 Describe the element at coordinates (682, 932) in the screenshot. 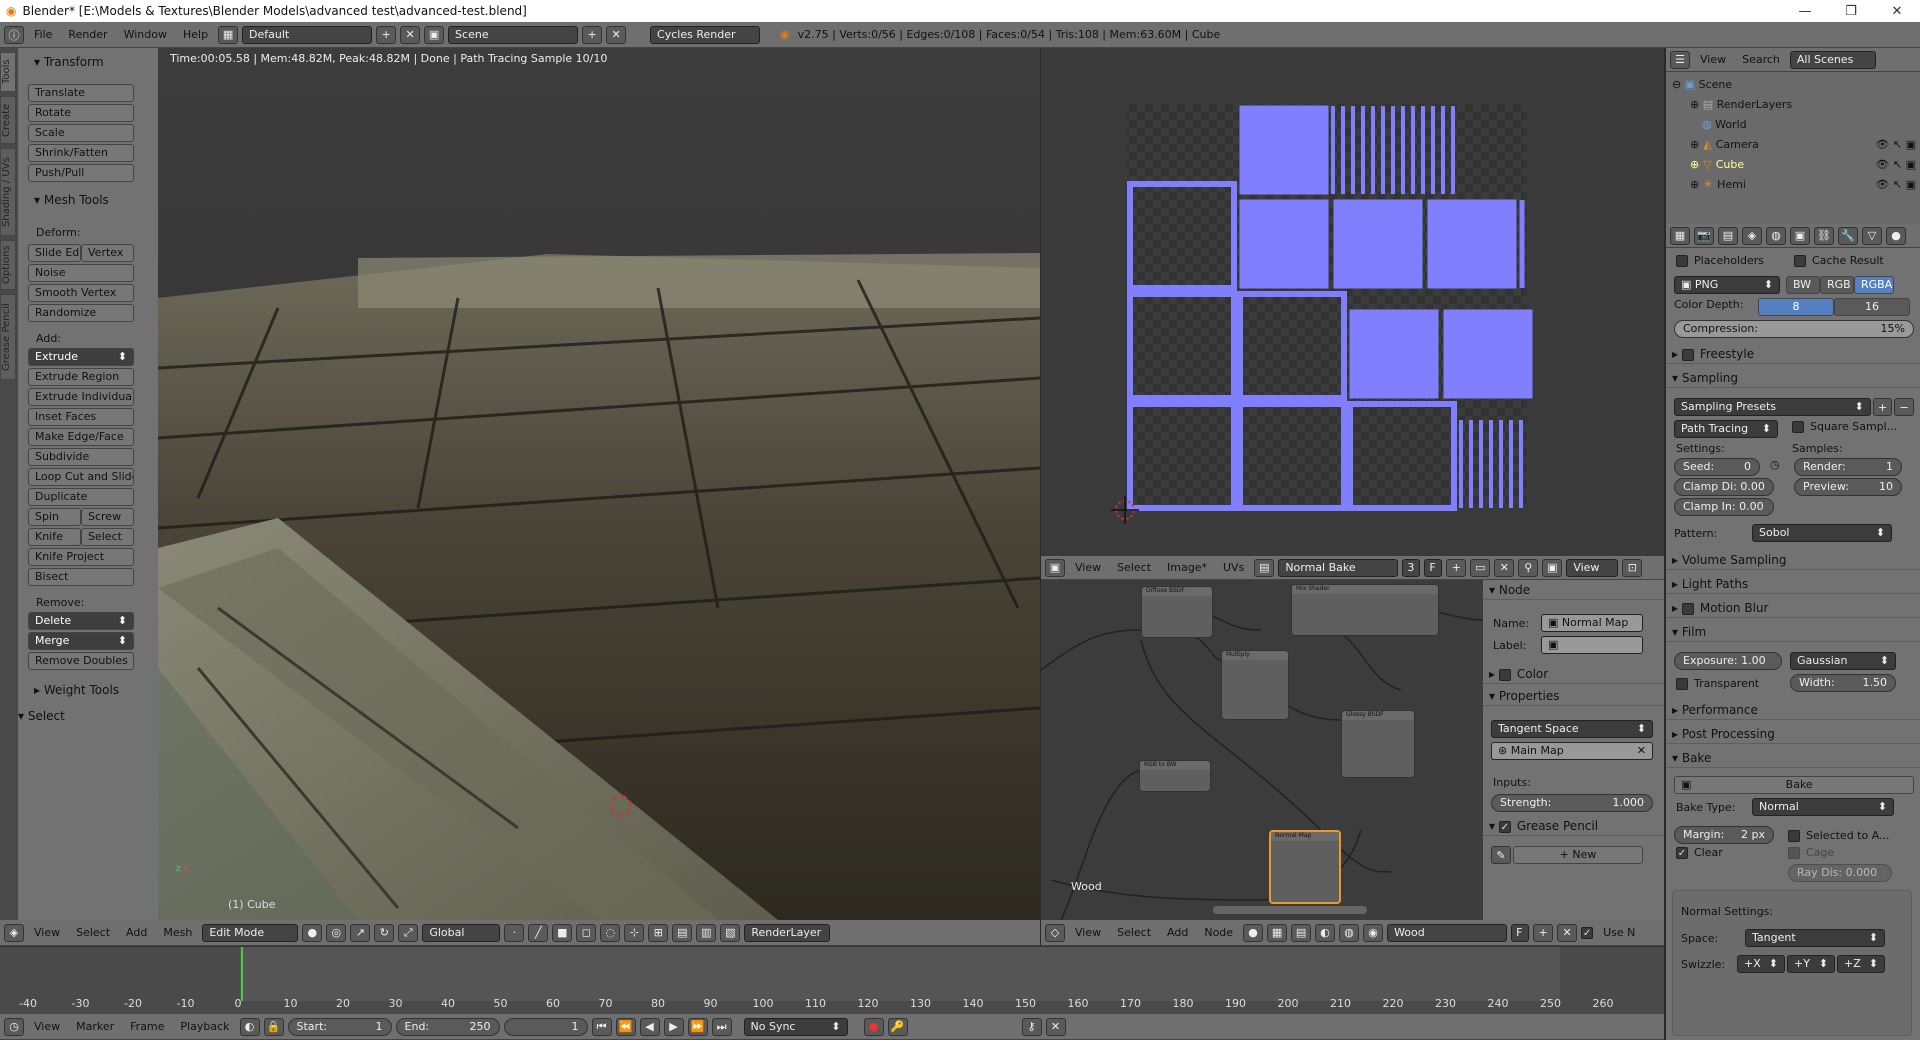

I see `render-preview-icon: ▤` at that location.